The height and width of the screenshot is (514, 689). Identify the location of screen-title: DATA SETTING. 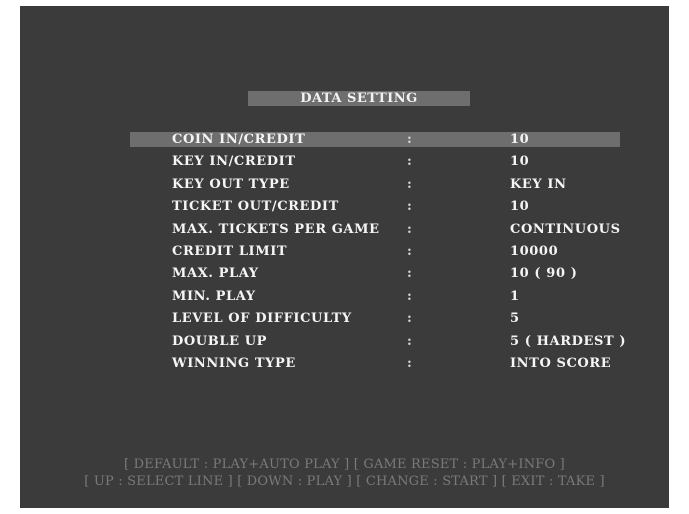
(359, 98).